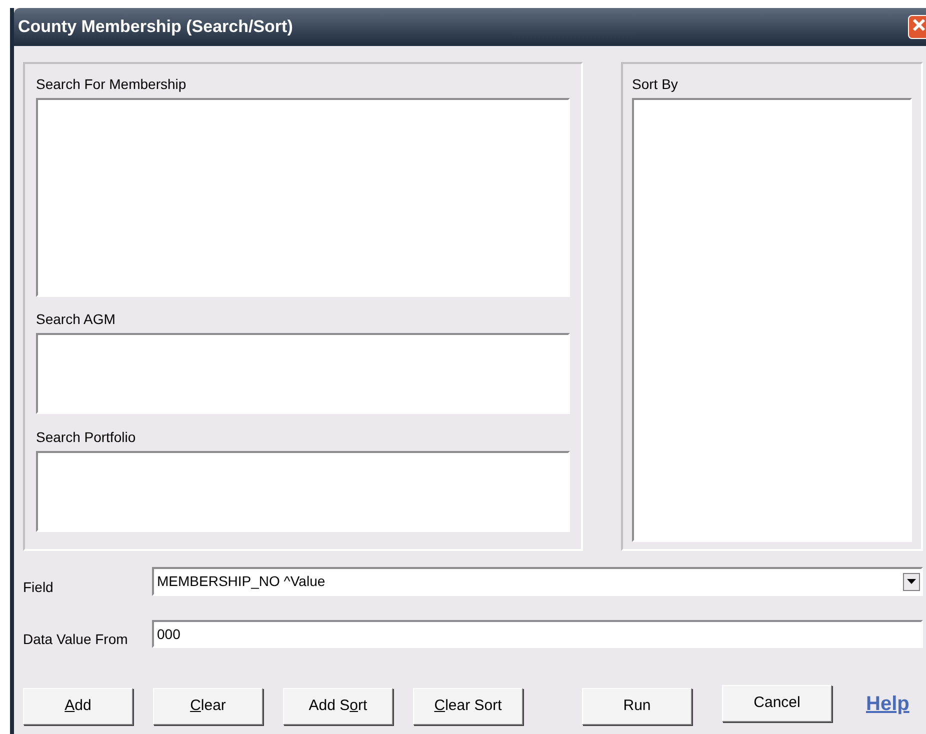  Describe the element at coordinates (537, 581) in the screenshot. I see `field-dropdown: MEMBERSHIP_NO ^Value` at that location.